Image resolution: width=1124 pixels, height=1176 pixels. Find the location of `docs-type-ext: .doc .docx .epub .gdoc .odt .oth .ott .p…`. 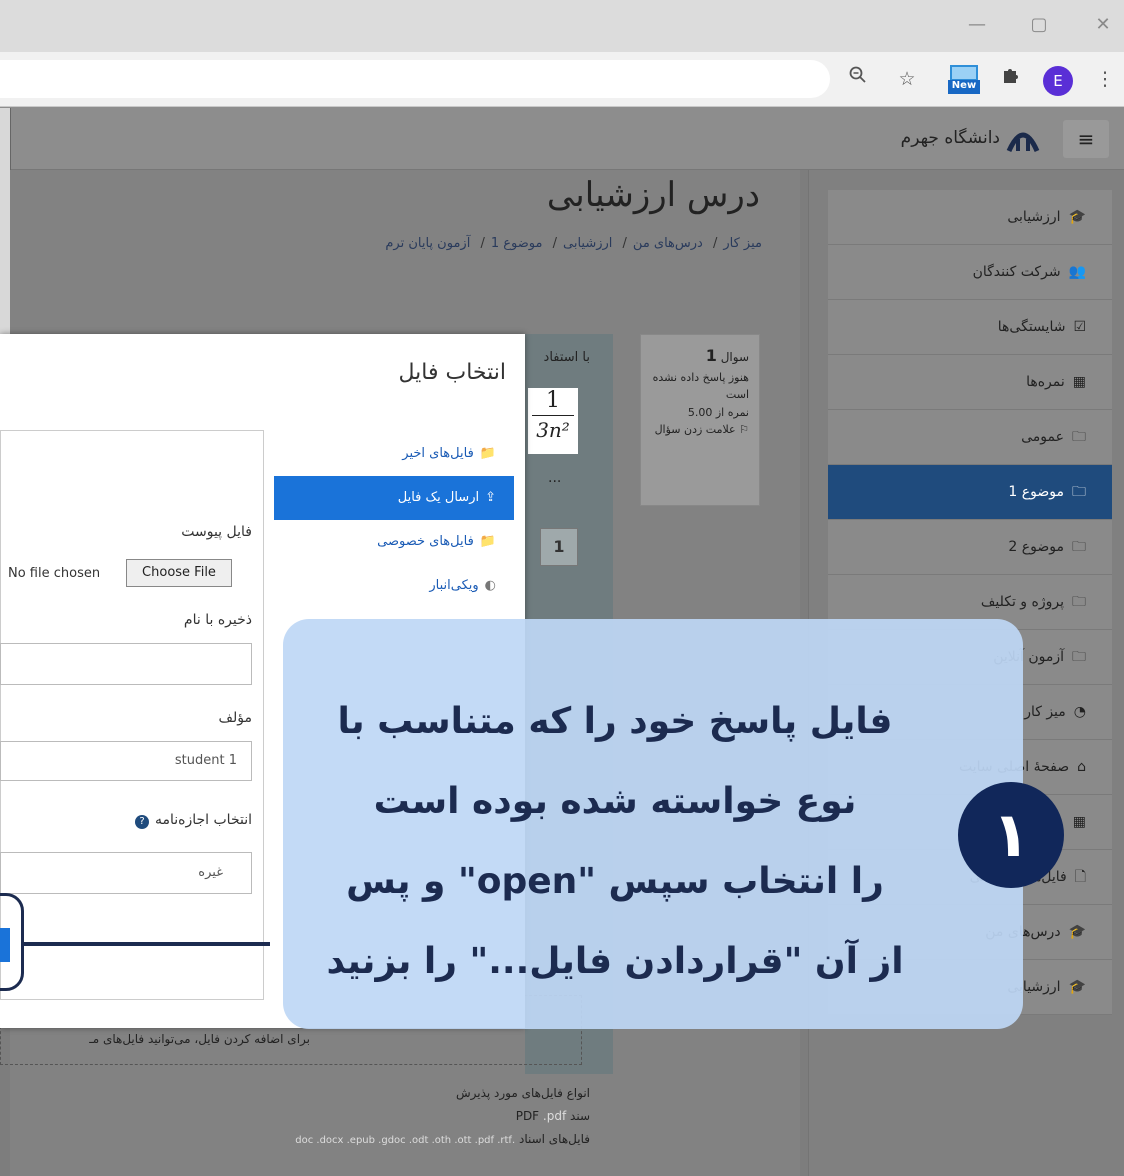

docs-type-ext: .doc .docx .epub .gdoc .odt .oth .ott .p… is located at coordinates (405, 1140).